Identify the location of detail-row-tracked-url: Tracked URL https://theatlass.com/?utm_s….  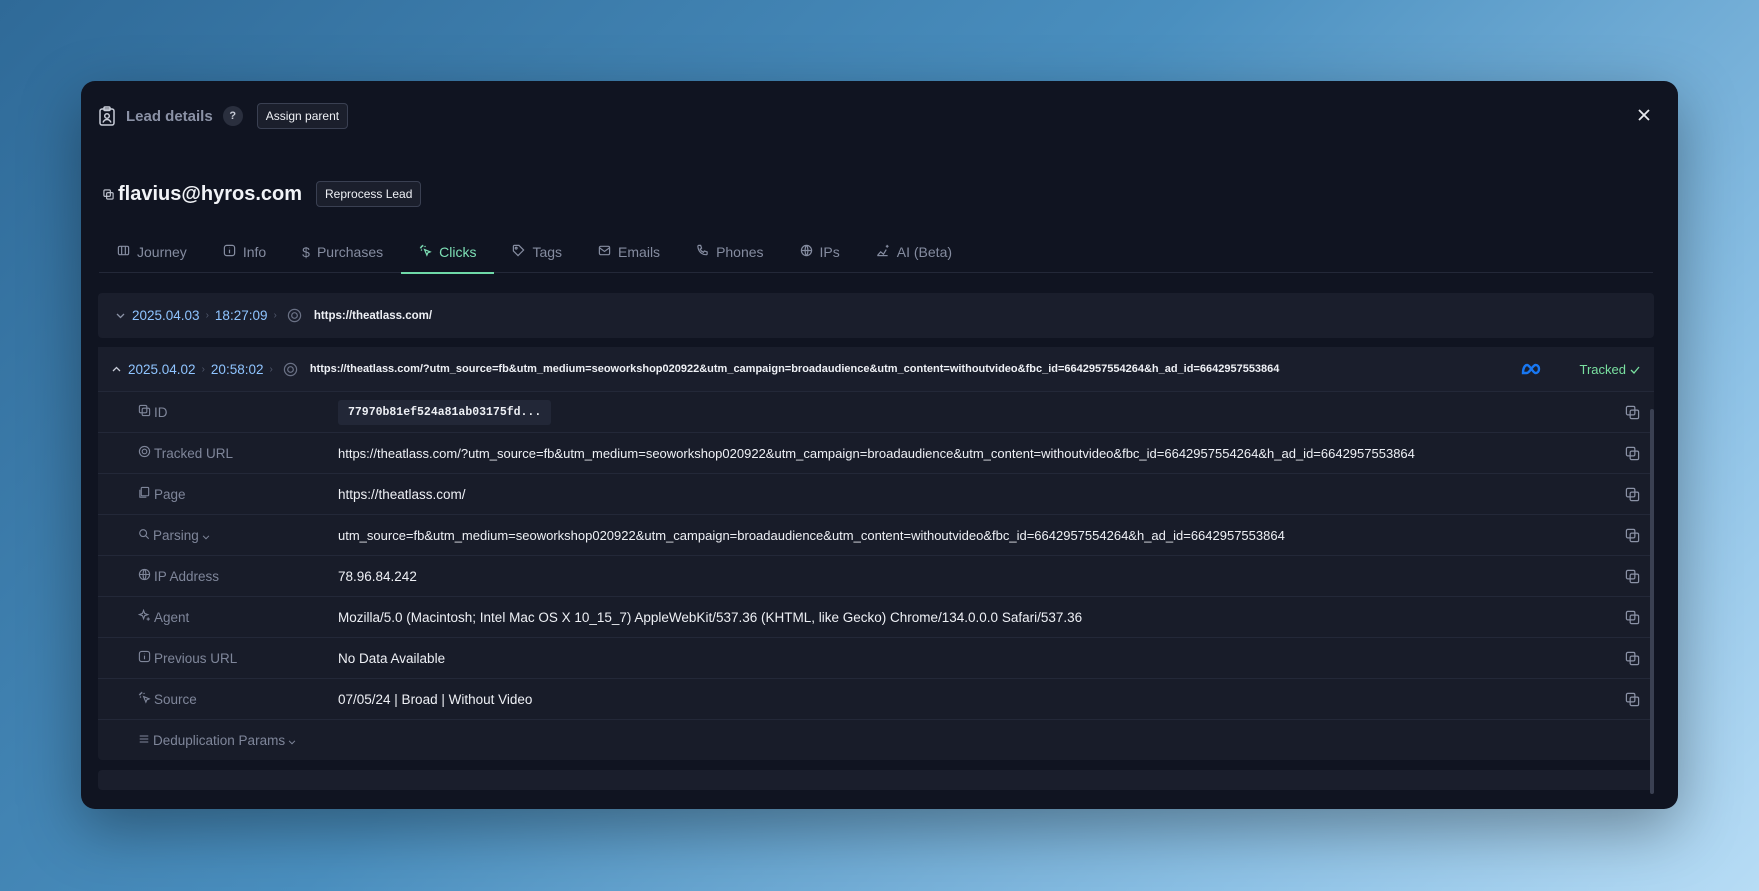
(876, 452).